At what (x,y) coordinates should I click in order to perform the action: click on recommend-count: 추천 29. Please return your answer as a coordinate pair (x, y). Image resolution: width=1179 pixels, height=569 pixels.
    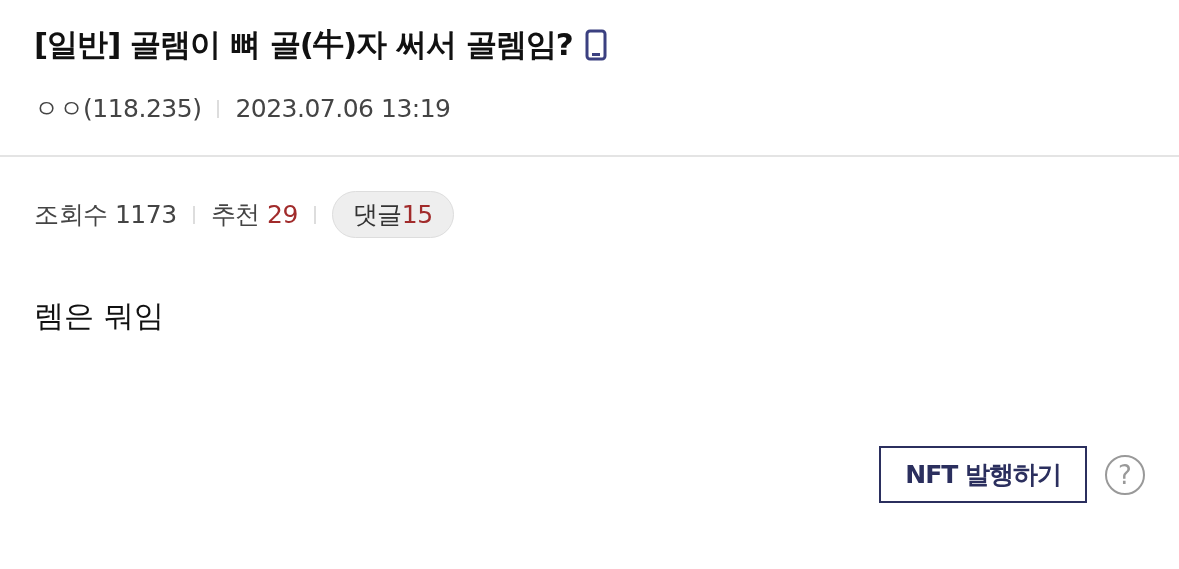
    Looking at the image, I should click on (254, 215).